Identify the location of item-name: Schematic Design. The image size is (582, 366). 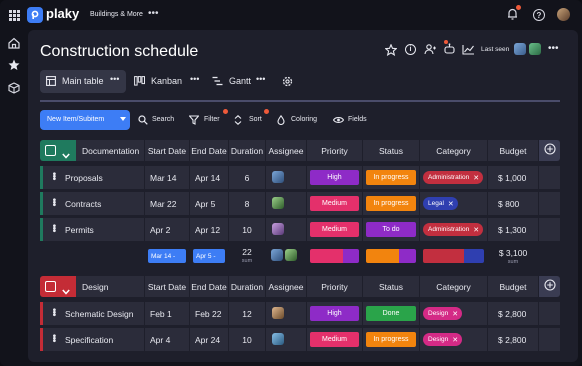
(99, 314).